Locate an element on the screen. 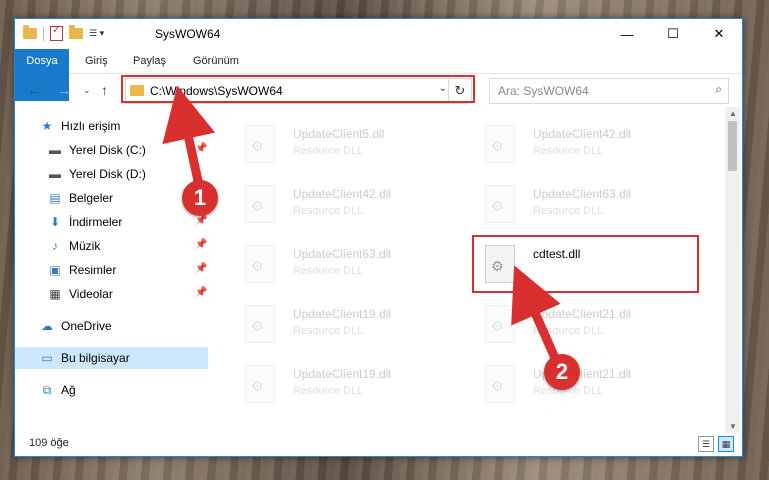  arrow-to-cdtest-file is located at coordinates (536, 312).